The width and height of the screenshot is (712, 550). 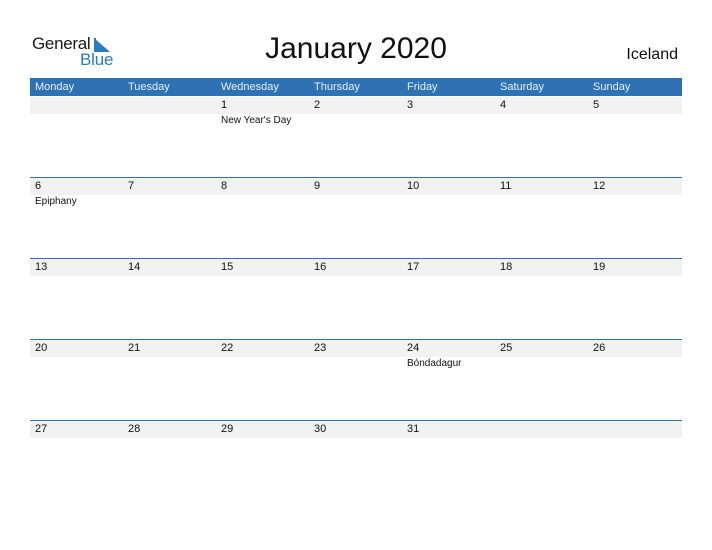 I want to click on day-number: 29, so click(x=227, y=429).